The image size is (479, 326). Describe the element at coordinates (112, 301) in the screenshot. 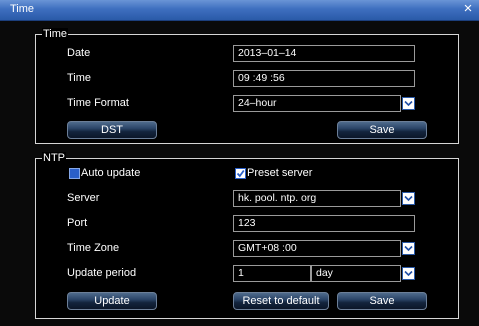

I see `update-button: Update` at that location.